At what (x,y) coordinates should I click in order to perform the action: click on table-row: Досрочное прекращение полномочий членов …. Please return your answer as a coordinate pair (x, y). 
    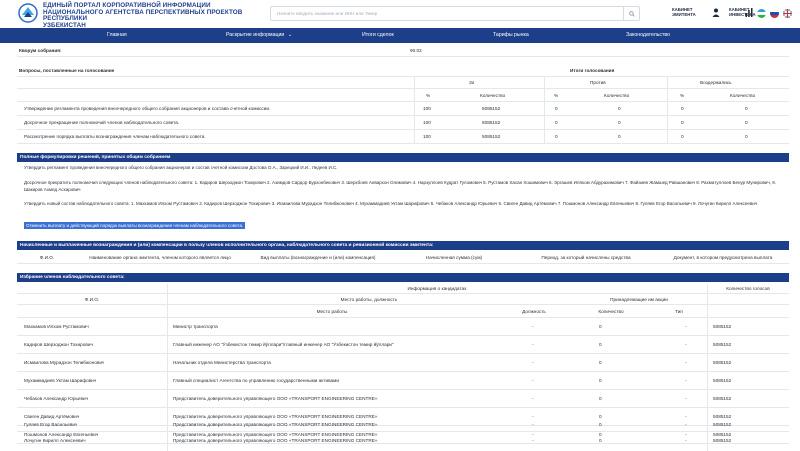
    Looking at the image, I should click on (403, 123).